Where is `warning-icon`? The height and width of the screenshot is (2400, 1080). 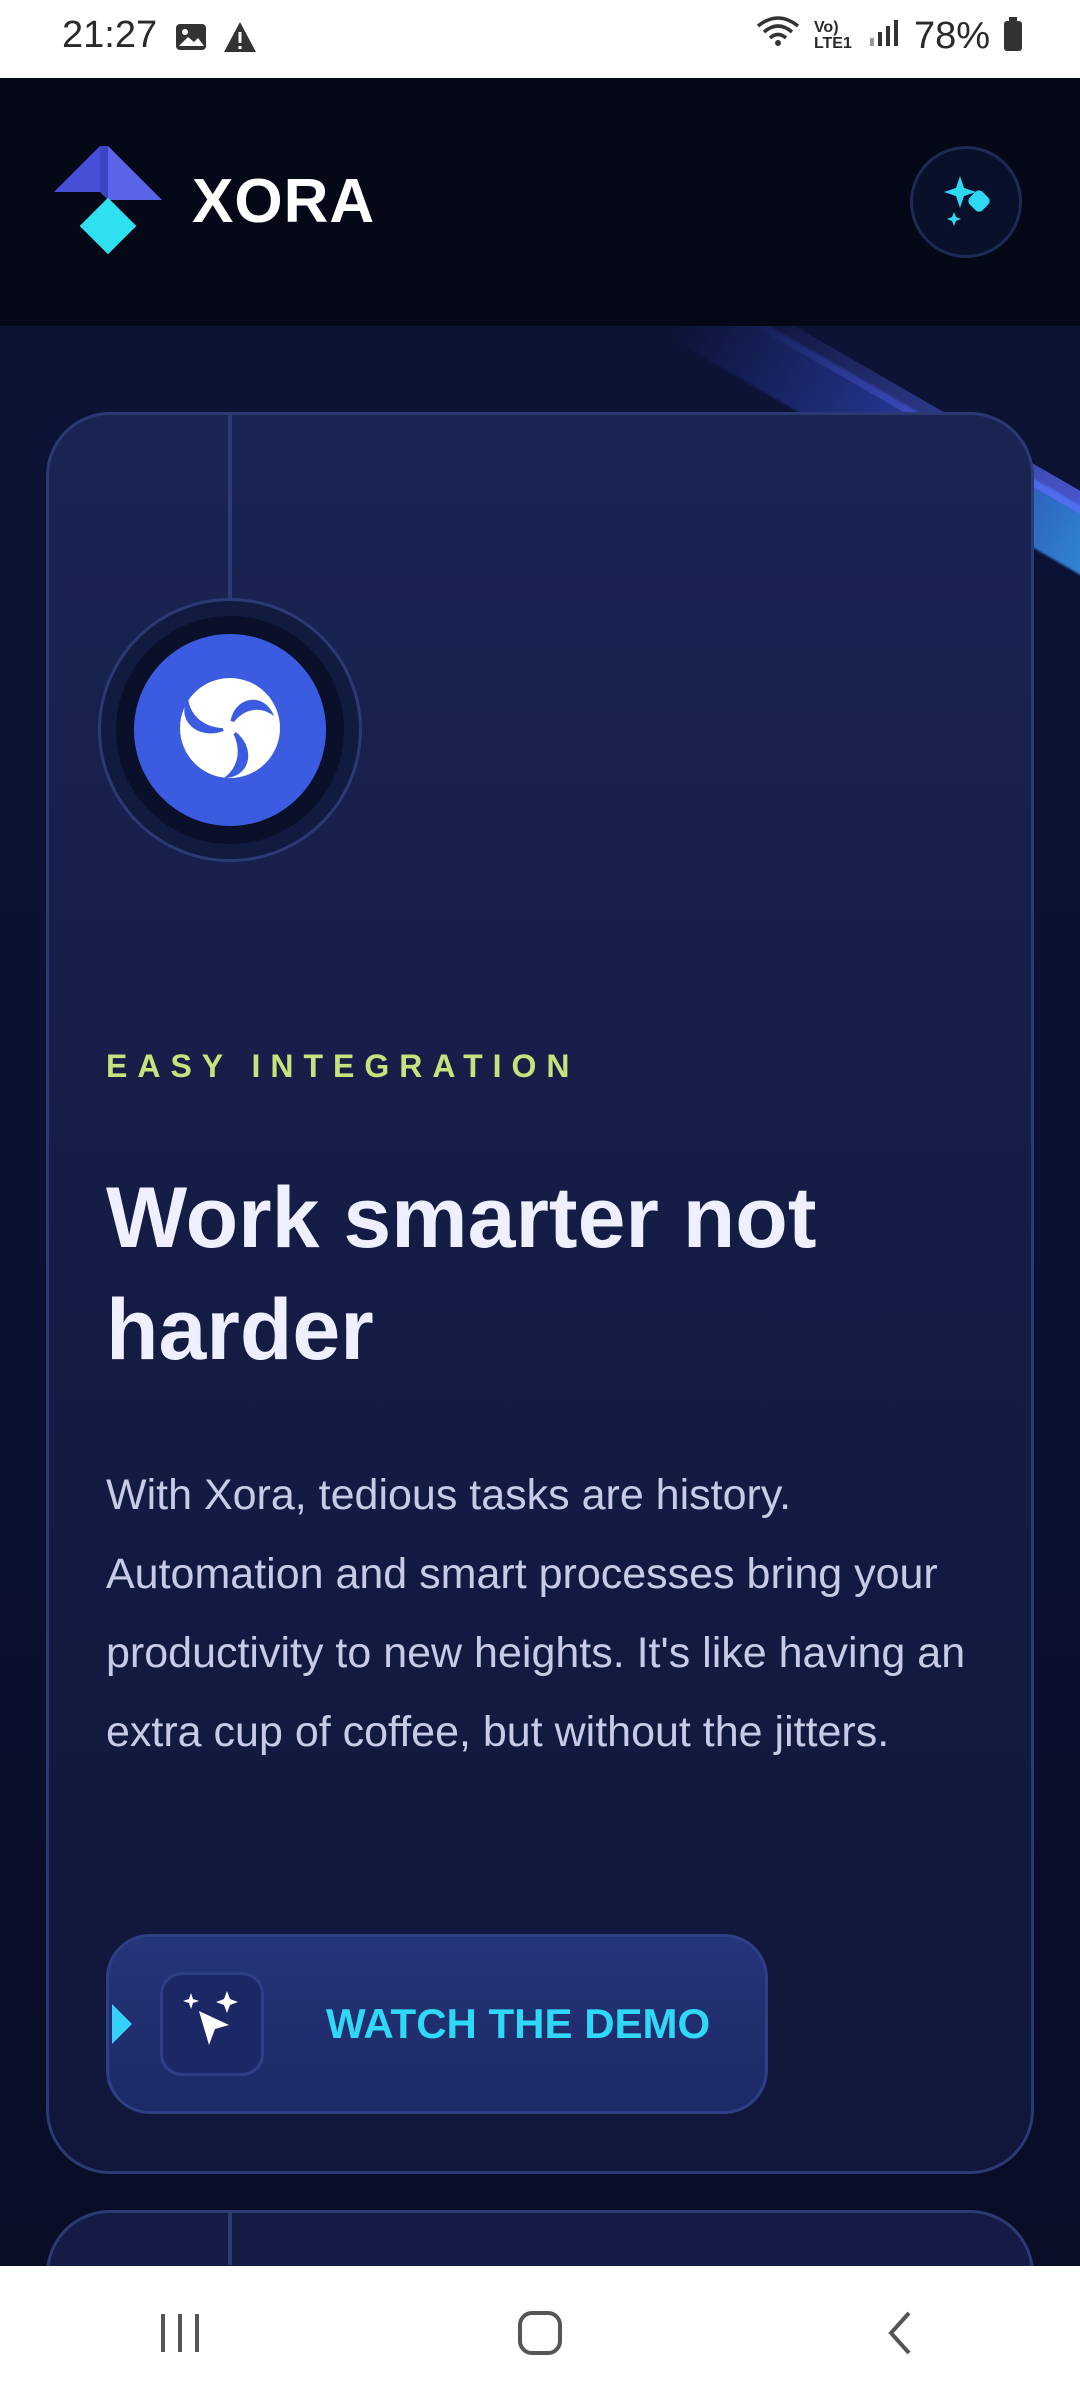
warning-icon is located at coordinates (240, 39).